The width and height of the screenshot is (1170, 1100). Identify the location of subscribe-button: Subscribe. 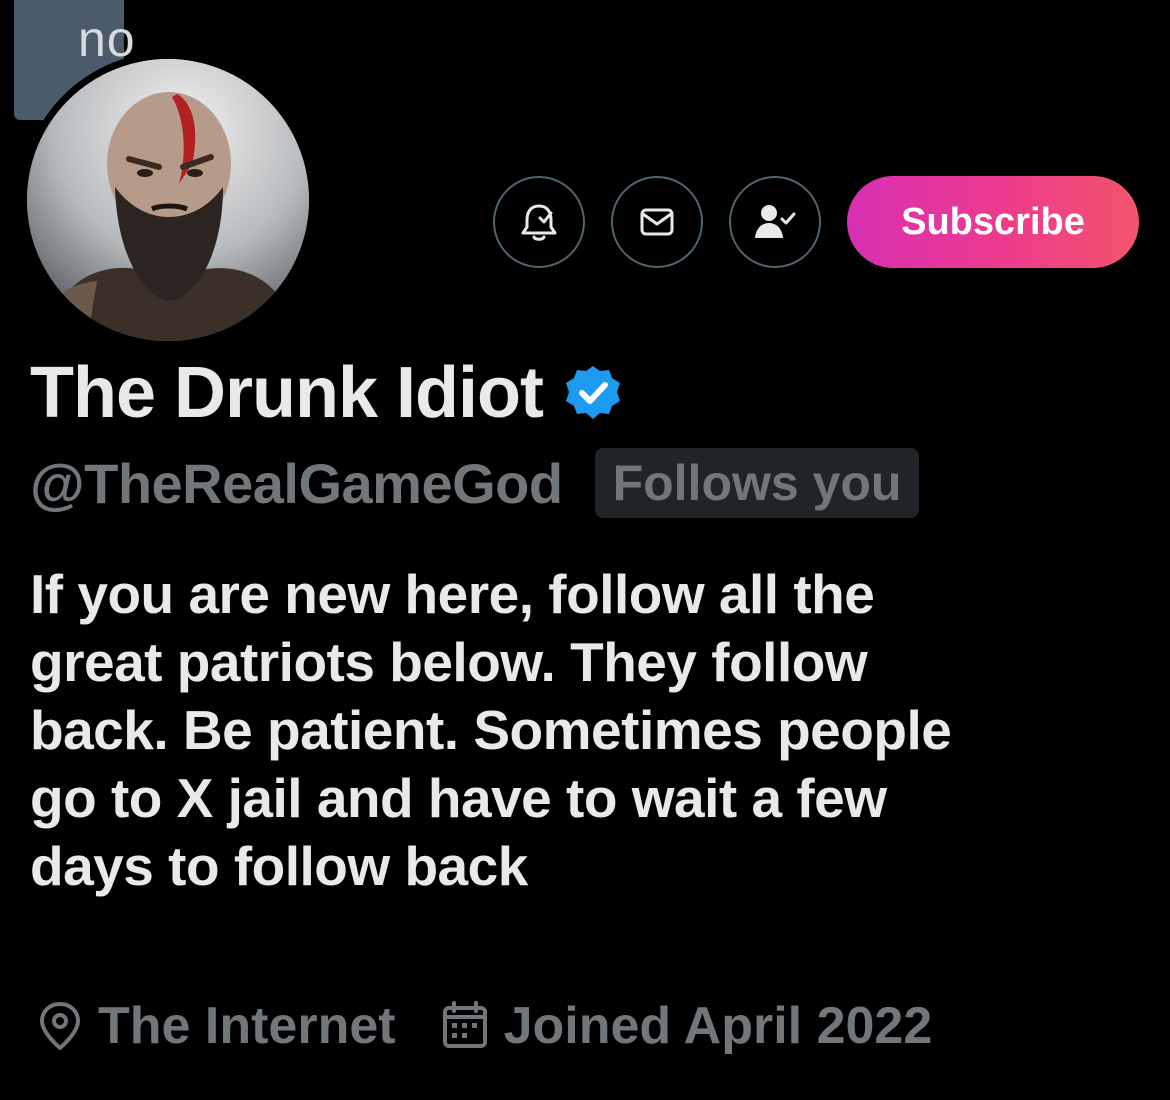
(993, 222).